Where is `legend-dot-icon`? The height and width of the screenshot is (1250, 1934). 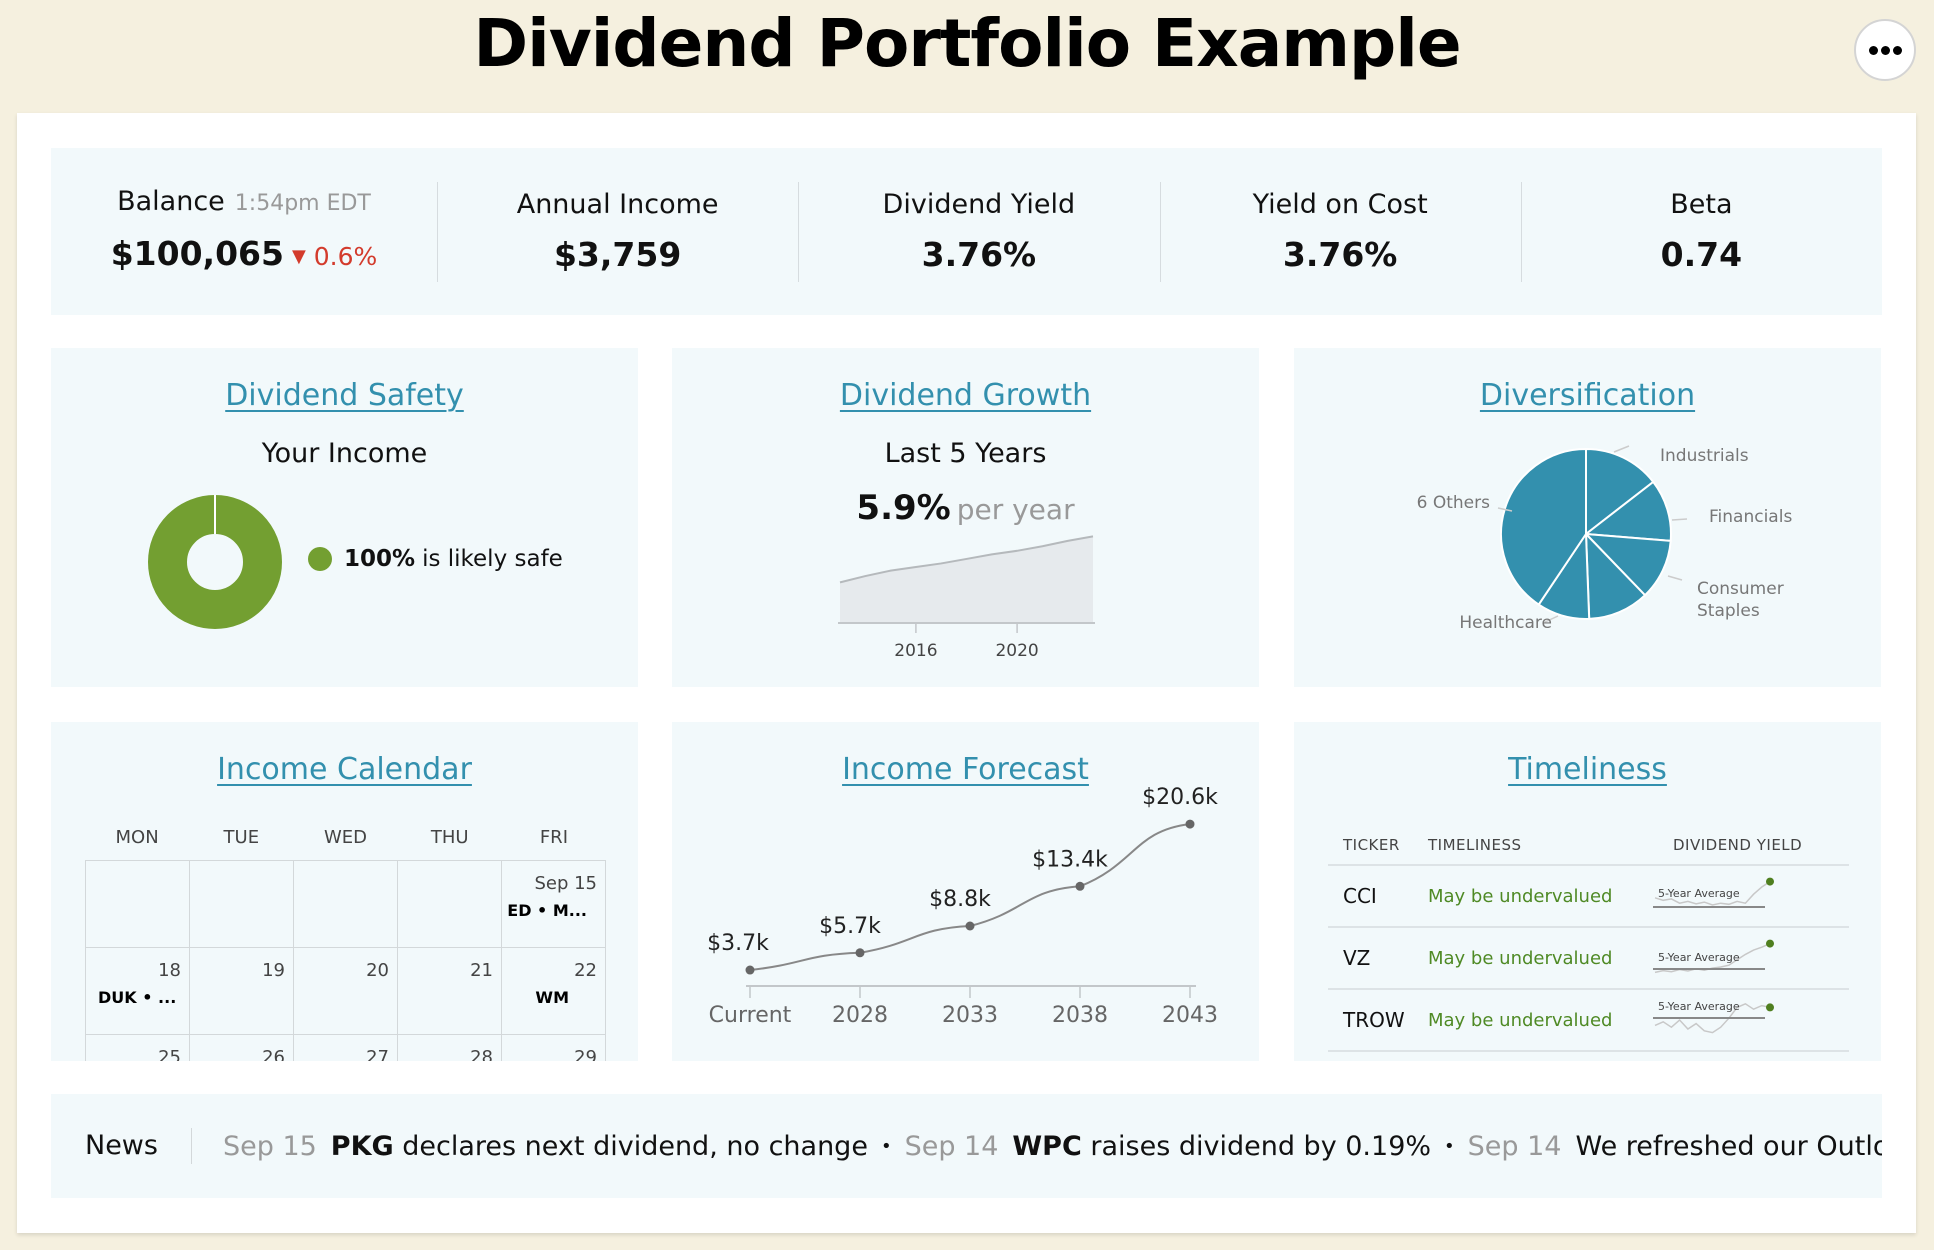 legend-dot-icon is located at coordinates (320, 559).